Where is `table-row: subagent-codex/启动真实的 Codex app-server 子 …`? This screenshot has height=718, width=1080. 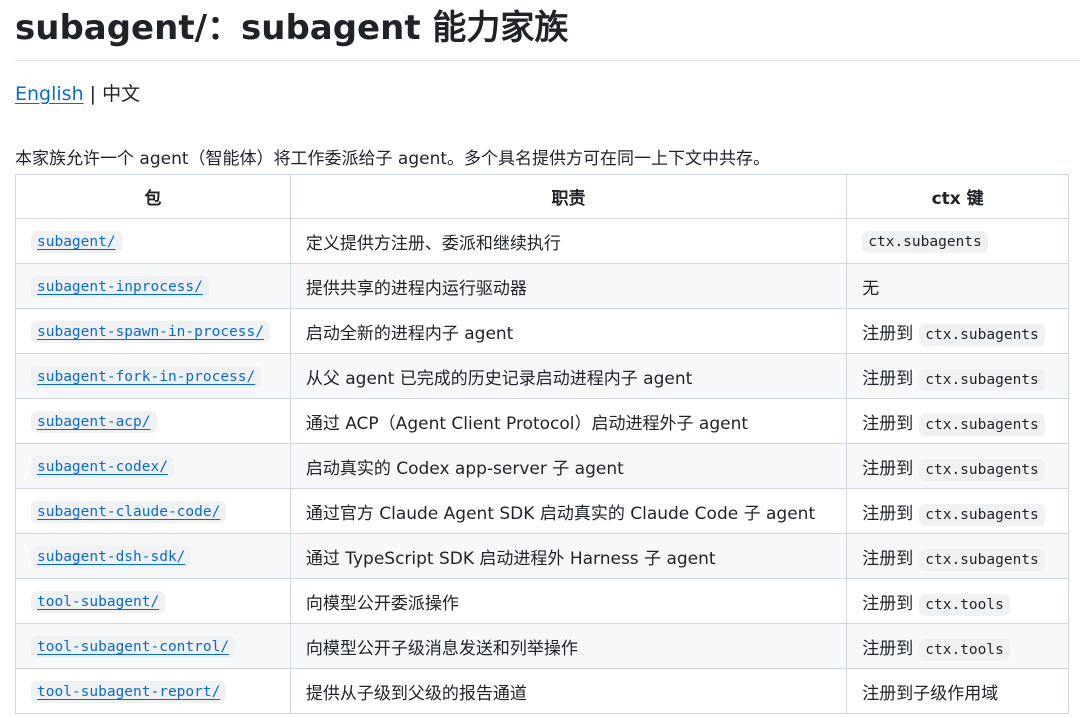
table-row: subagent-codex/启动真实的 Codex app-server 子 … is located at coordinates (542, 466).